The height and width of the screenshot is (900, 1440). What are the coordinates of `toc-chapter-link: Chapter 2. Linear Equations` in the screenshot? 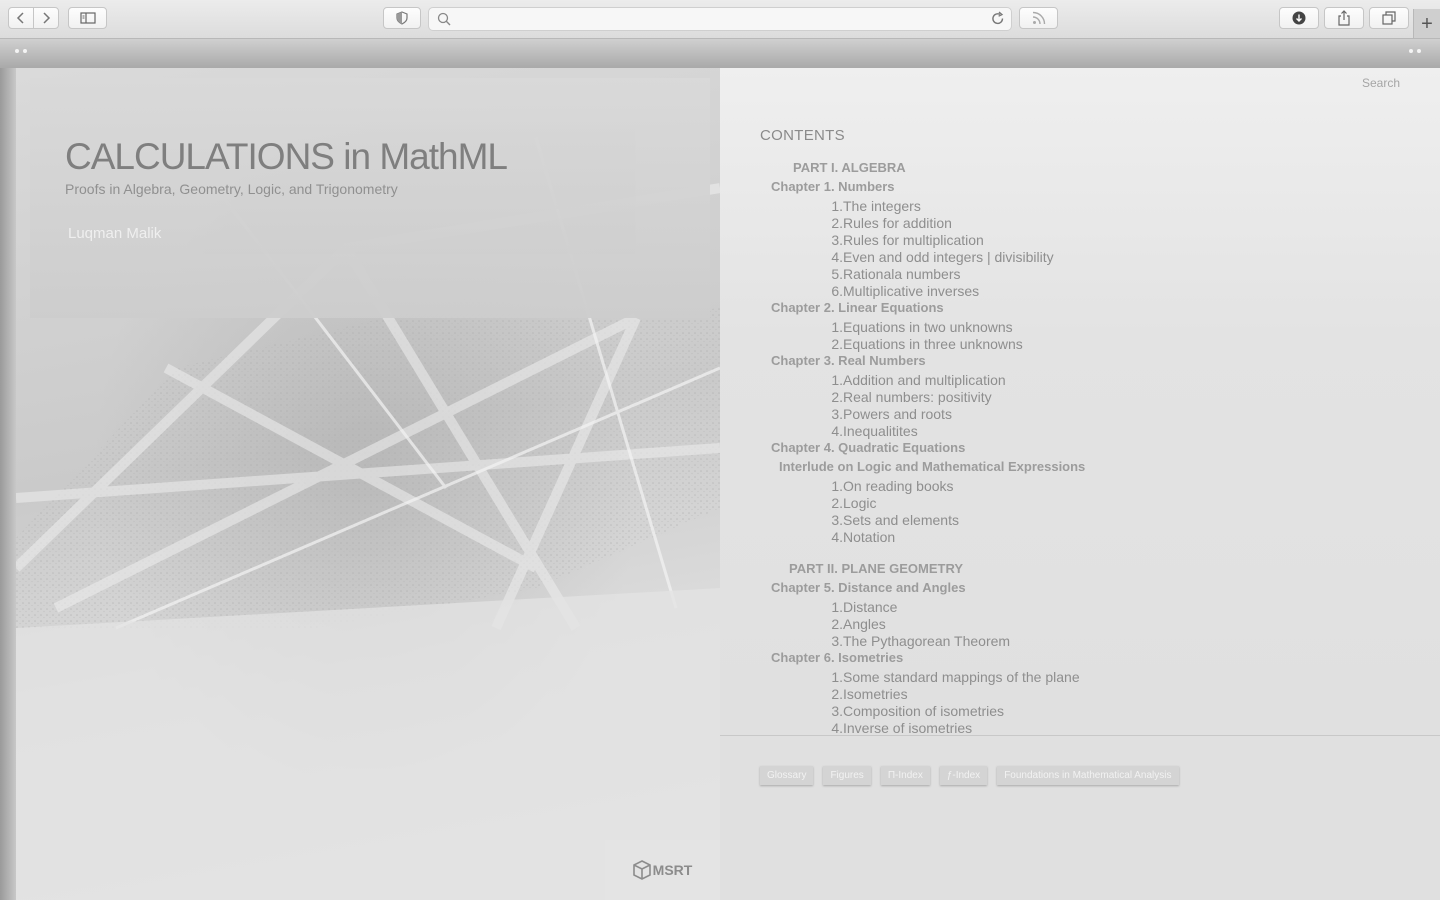 It's located at (857, 307).